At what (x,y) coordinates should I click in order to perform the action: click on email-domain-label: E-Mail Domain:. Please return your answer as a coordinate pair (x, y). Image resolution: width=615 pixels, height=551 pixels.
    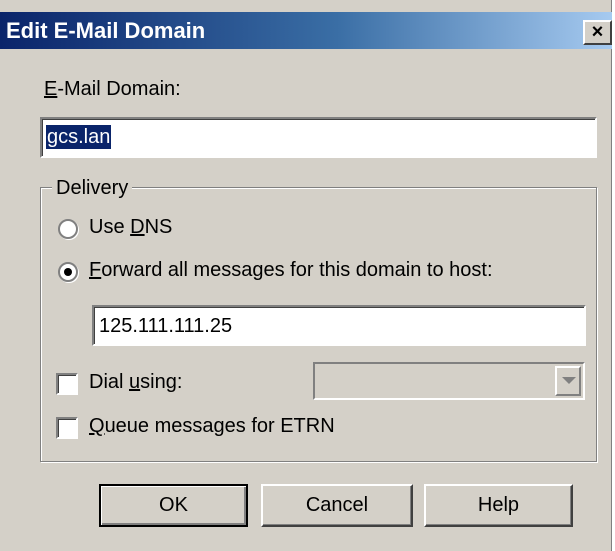
    Looking at the image, I should click on (112, 89).